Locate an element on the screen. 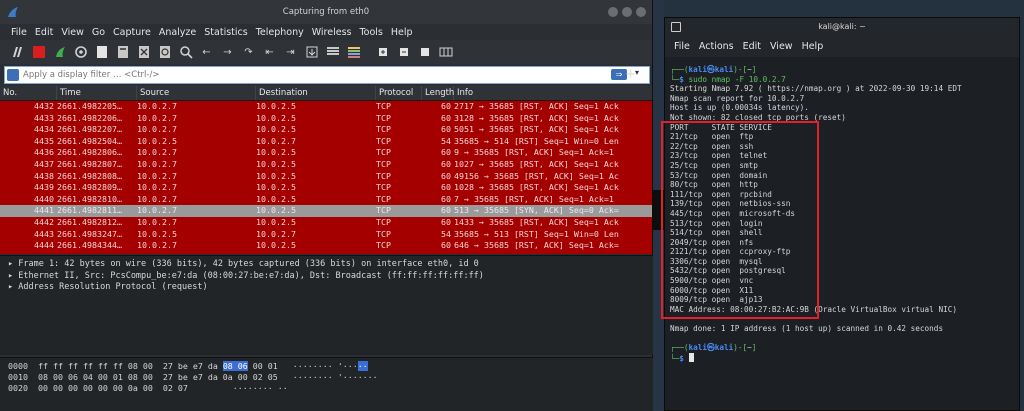 Image resolution: width=1024 pixels, height=411 pixels. restart-capture-icon is located at coordinates (59, 52).